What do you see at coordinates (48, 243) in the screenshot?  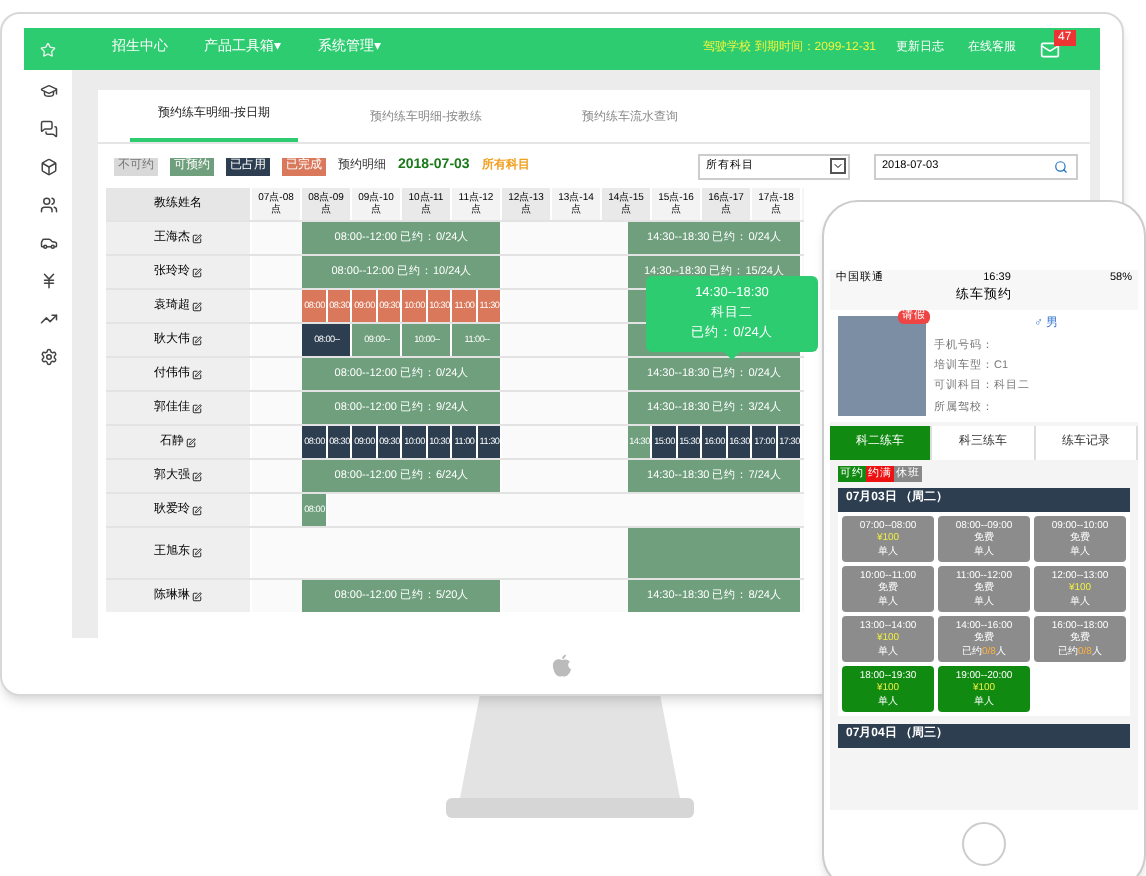 I see `car-icon` at bounding box center [48, 243].